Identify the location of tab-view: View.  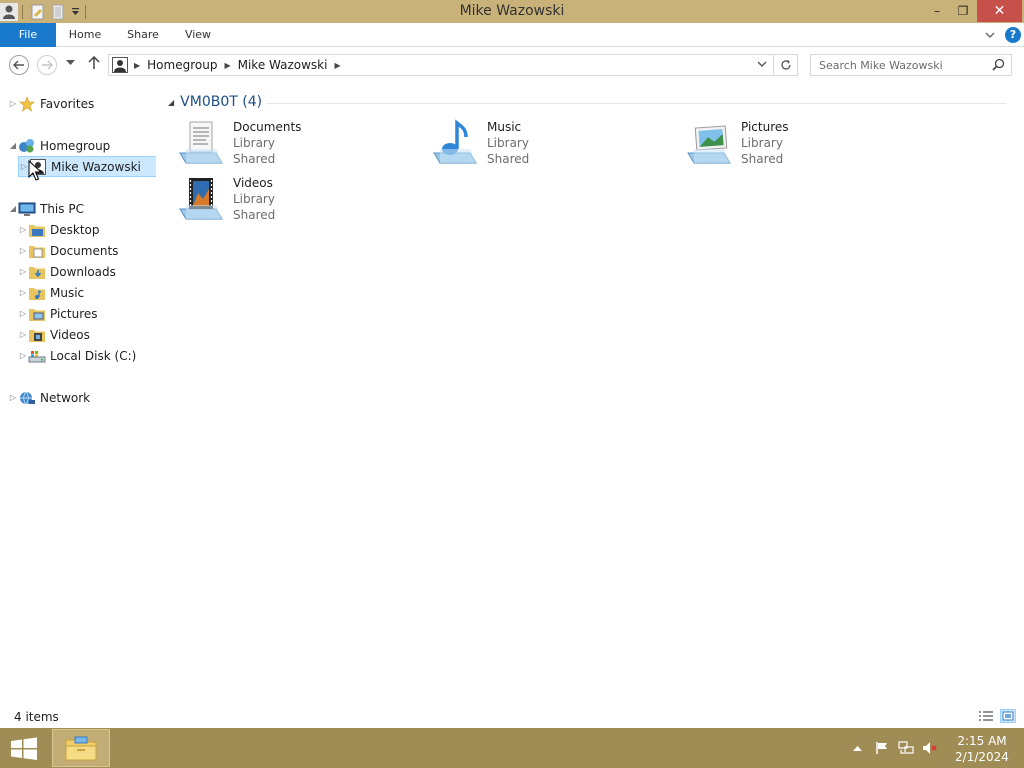
(198, 35).